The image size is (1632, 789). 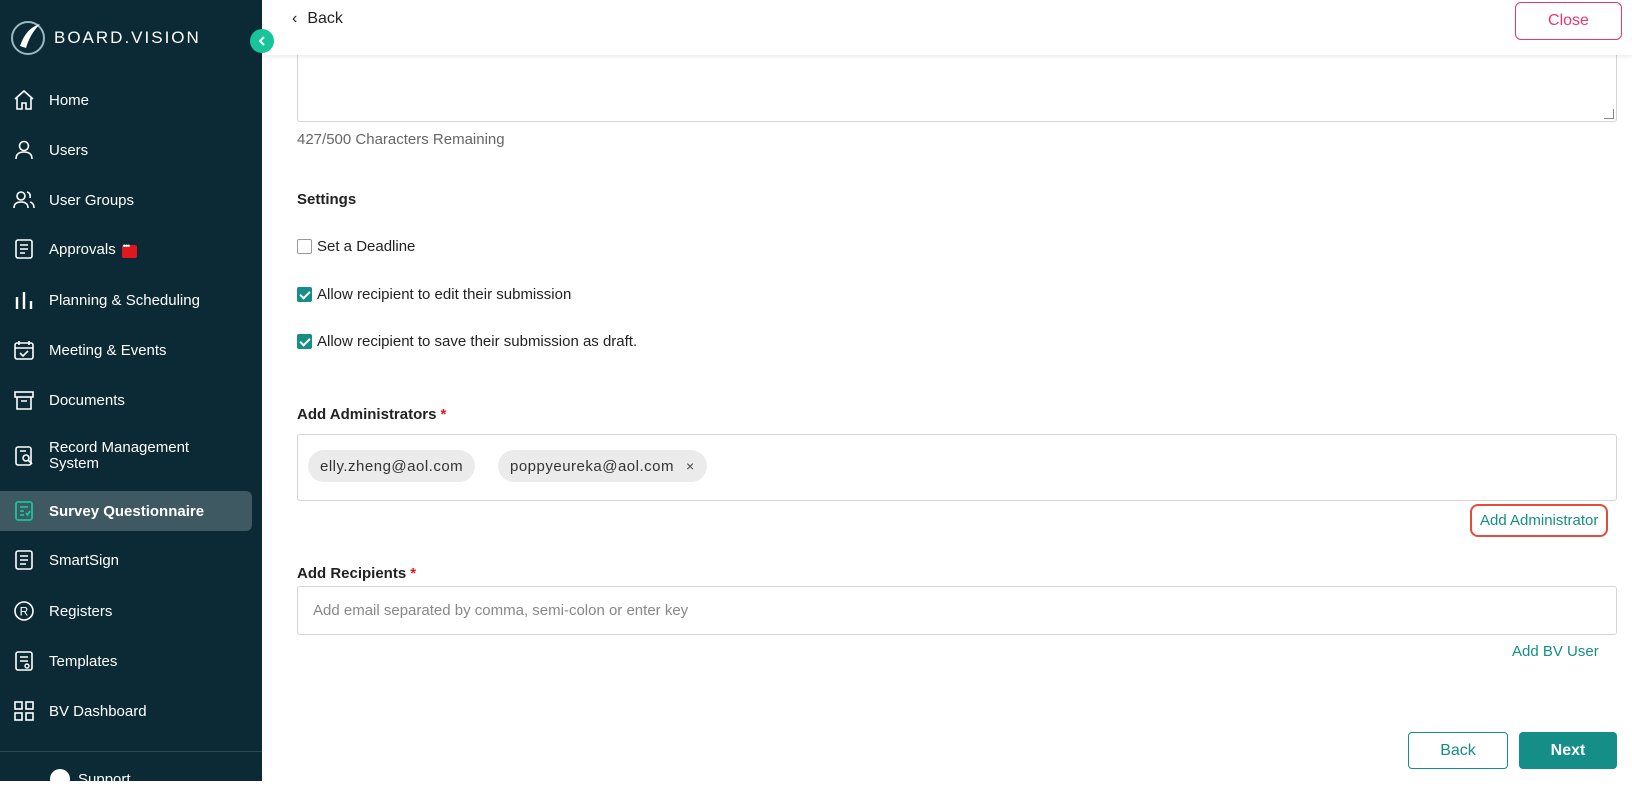 I want to click on sidebar-item-home: Home, so click(x=126, y=100).